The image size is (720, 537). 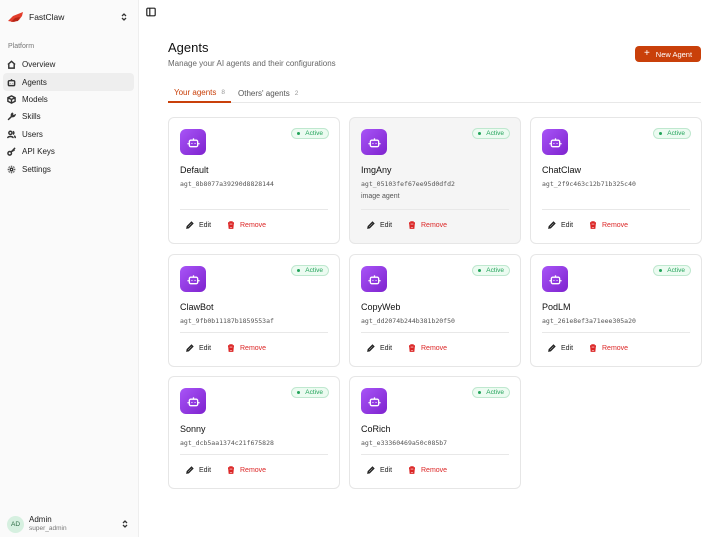 I want to click on agent-id: agt_9fb0b11187b1859553af, so click(x=227, y=321).